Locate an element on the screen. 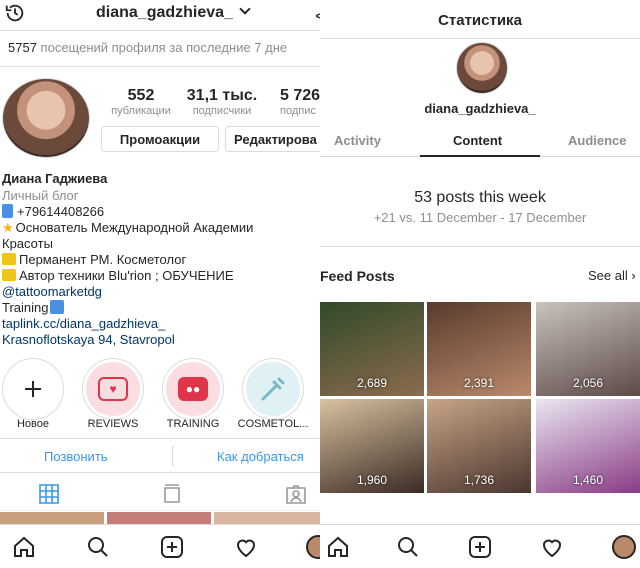 This screenshot has width=640, height=568. feed-post: 2,689 is located at coordinates (372, 349).